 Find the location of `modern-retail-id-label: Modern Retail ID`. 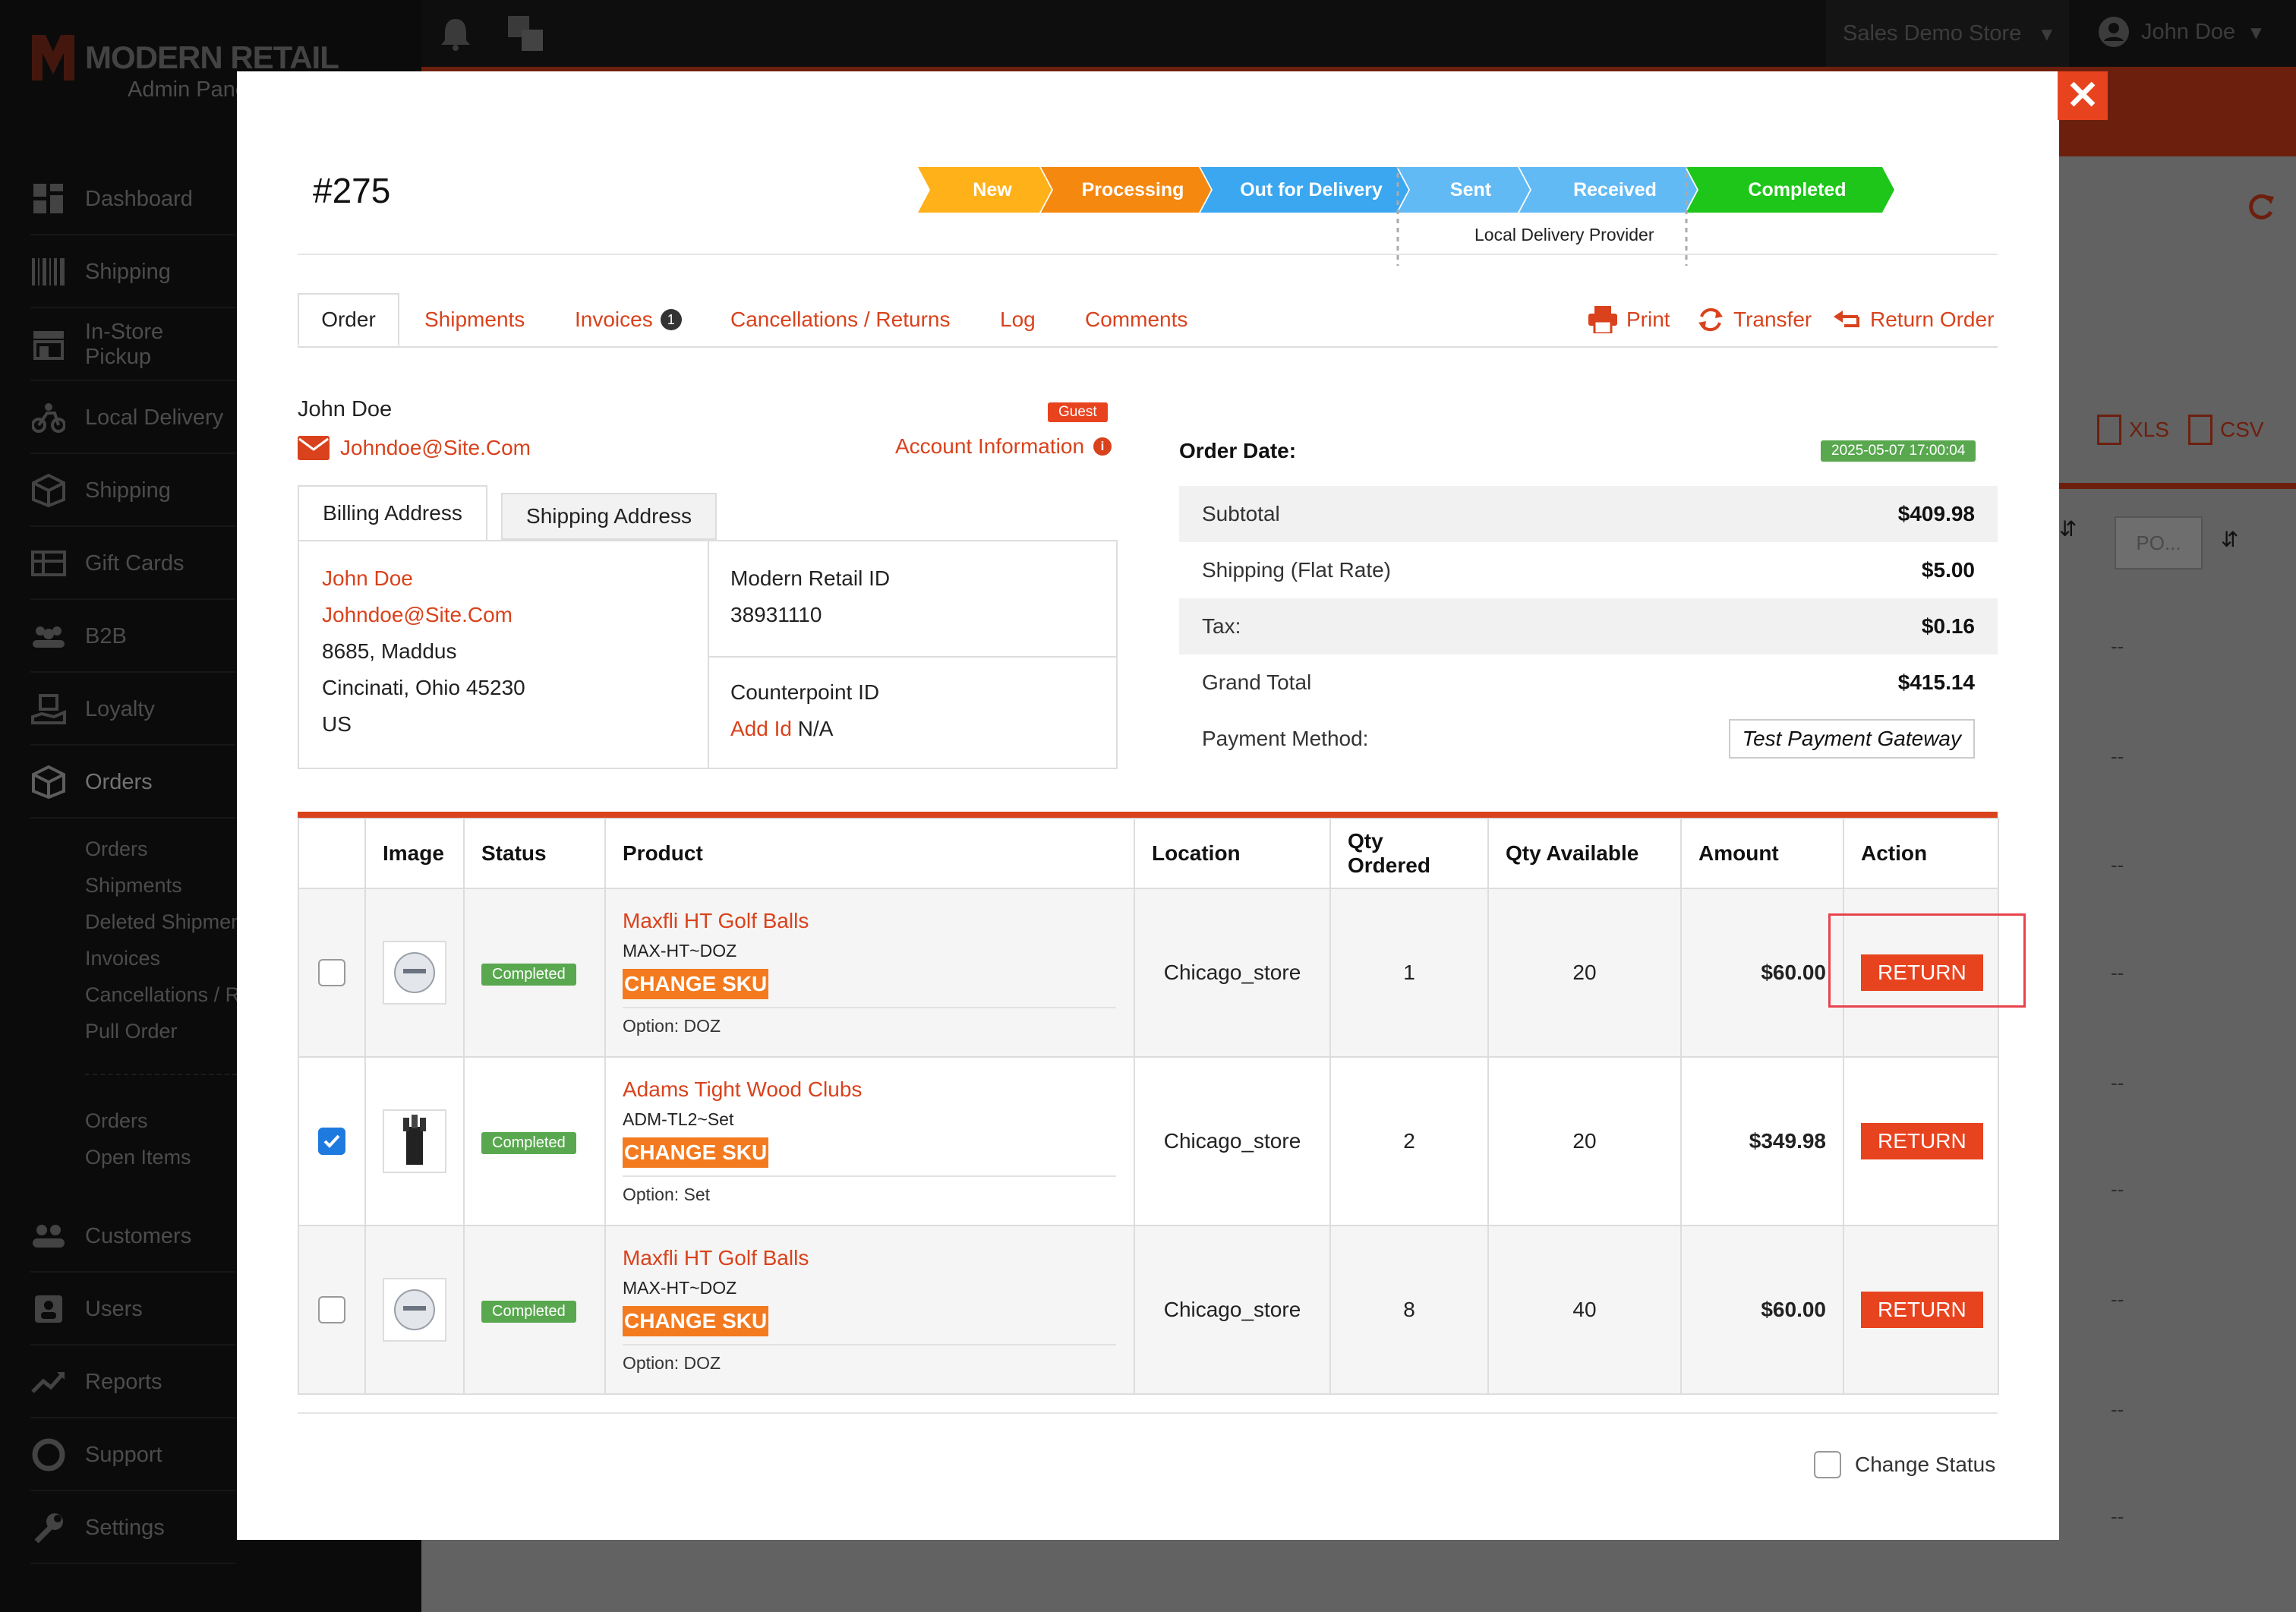

modern-retail-id-label: Modern Retail ID is located at coordinates (810, 578).